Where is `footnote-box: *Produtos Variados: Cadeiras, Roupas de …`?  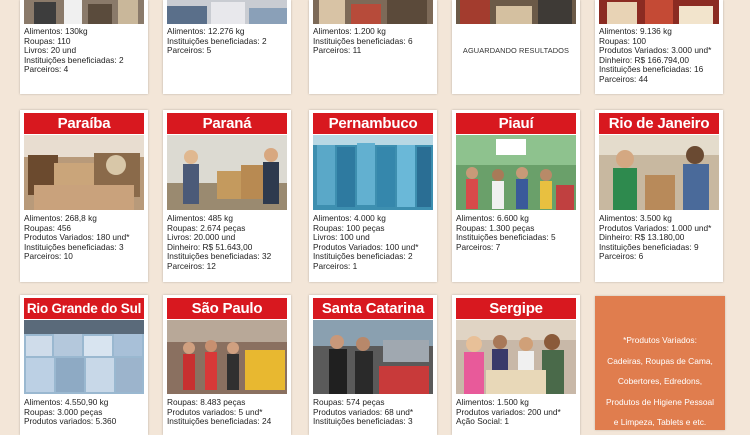
footnote-box: *Produtos Variados: Cadeiras, Roupas de … is located at coordinates (660, 363).